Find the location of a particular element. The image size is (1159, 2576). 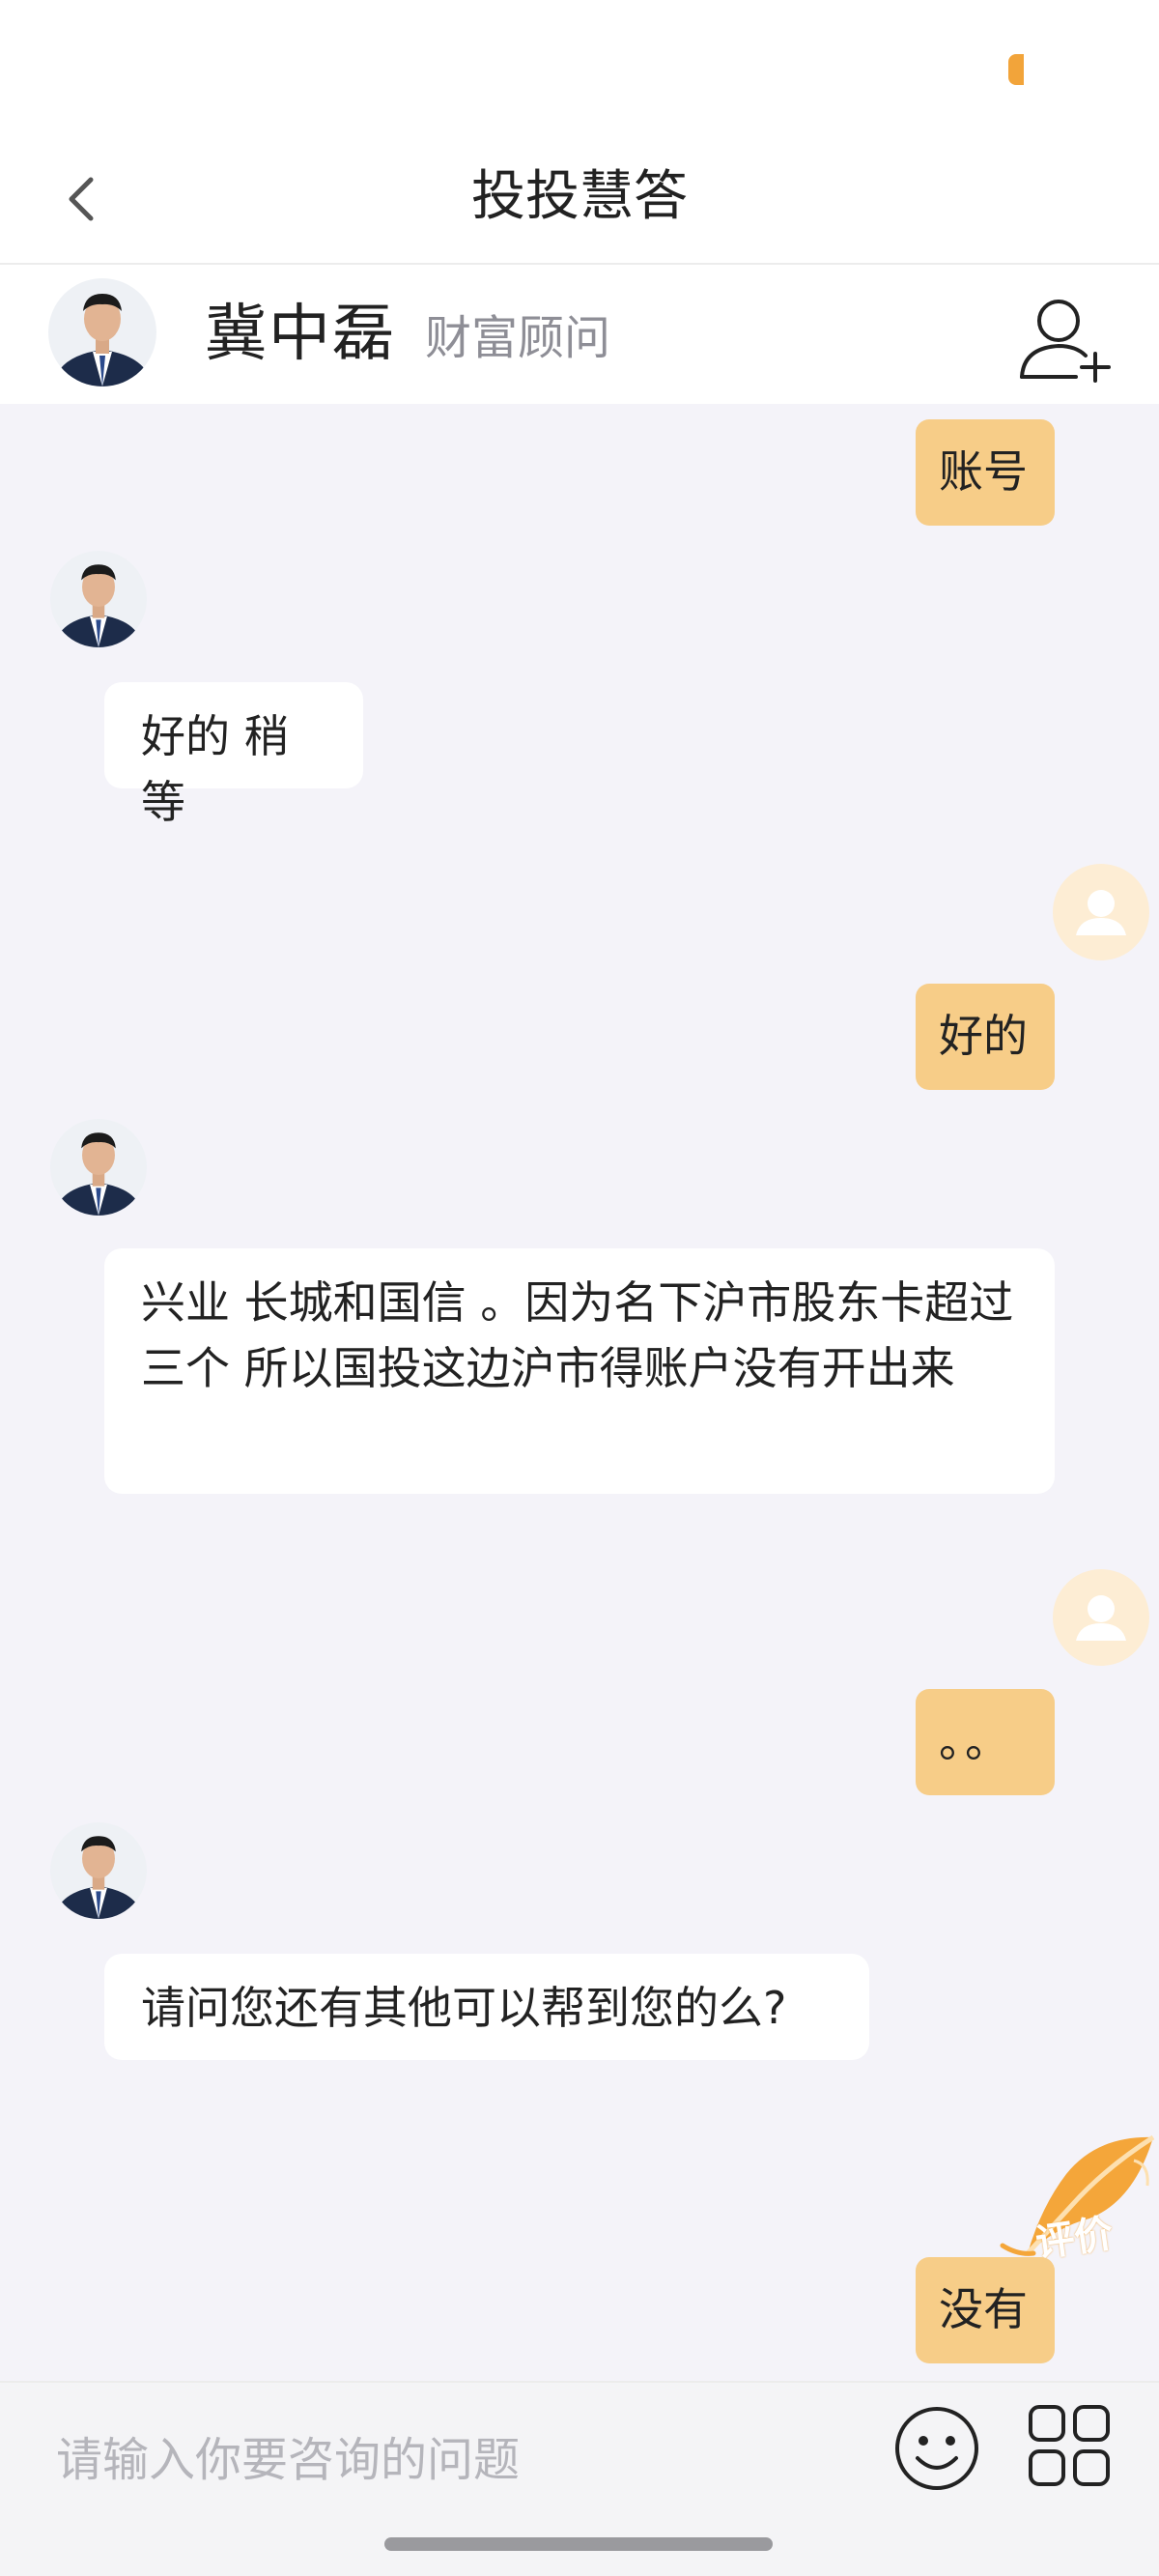

message-input is located at coordinates (452, 2460).